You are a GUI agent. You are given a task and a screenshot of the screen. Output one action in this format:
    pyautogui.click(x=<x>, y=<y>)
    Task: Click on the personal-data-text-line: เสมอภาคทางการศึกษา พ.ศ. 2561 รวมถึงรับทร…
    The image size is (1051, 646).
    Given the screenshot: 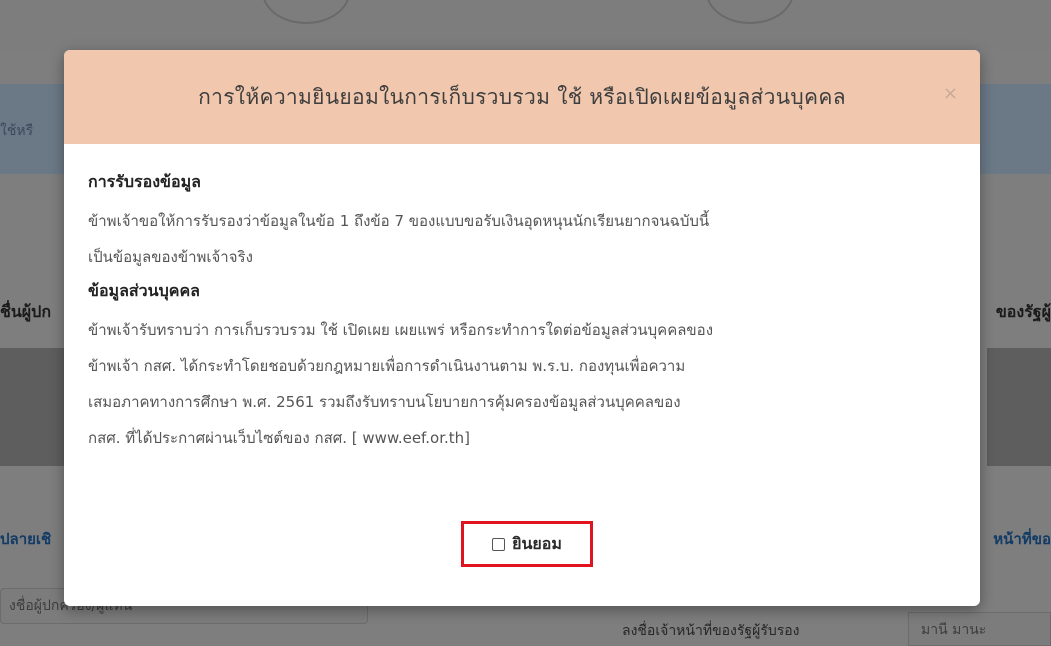 What is the action you would take?
    pyautogui.click(x=384, y=402)
    